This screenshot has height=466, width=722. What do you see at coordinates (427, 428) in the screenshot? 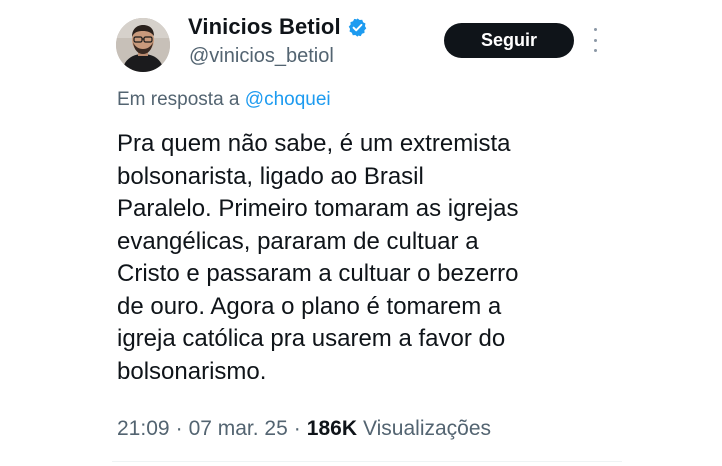
I see `views-label: Visualizações` at bounding box center [427, 428].